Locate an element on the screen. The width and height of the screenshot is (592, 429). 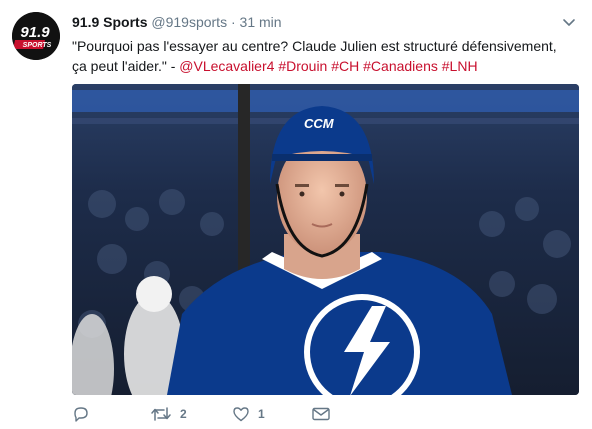
hashtag-link: #CH is located at coordinates (345, 66).